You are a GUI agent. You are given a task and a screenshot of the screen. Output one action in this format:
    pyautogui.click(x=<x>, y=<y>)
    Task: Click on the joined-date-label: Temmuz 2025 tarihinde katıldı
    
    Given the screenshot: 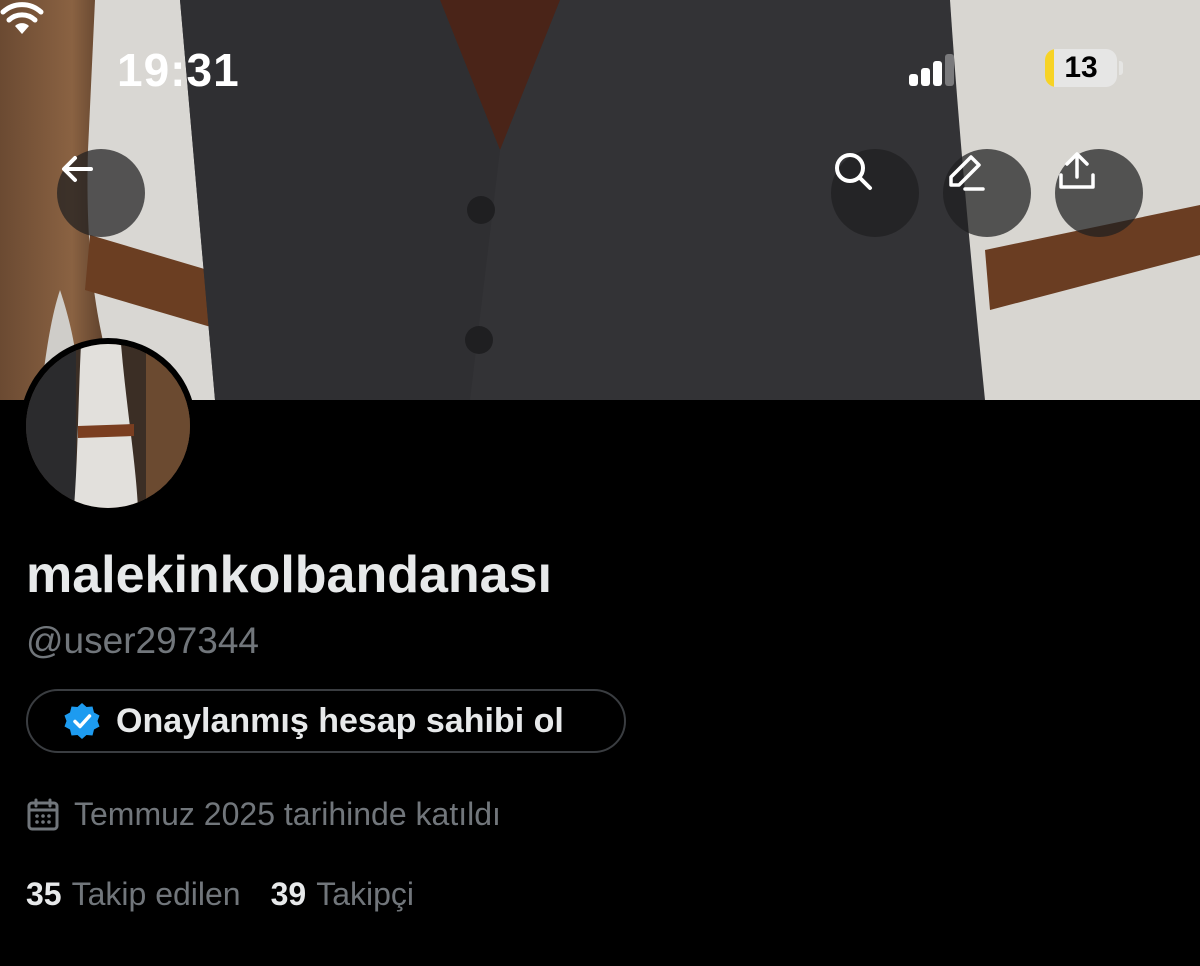 What is the action you would take?
    pyautogui.click(x=287, y=814)
    